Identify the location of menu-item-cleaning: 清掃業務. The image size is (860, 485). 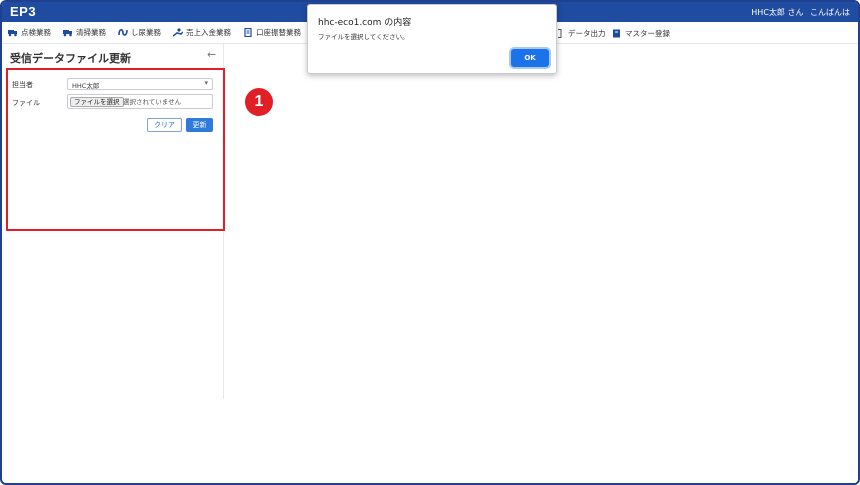
(84, 32).